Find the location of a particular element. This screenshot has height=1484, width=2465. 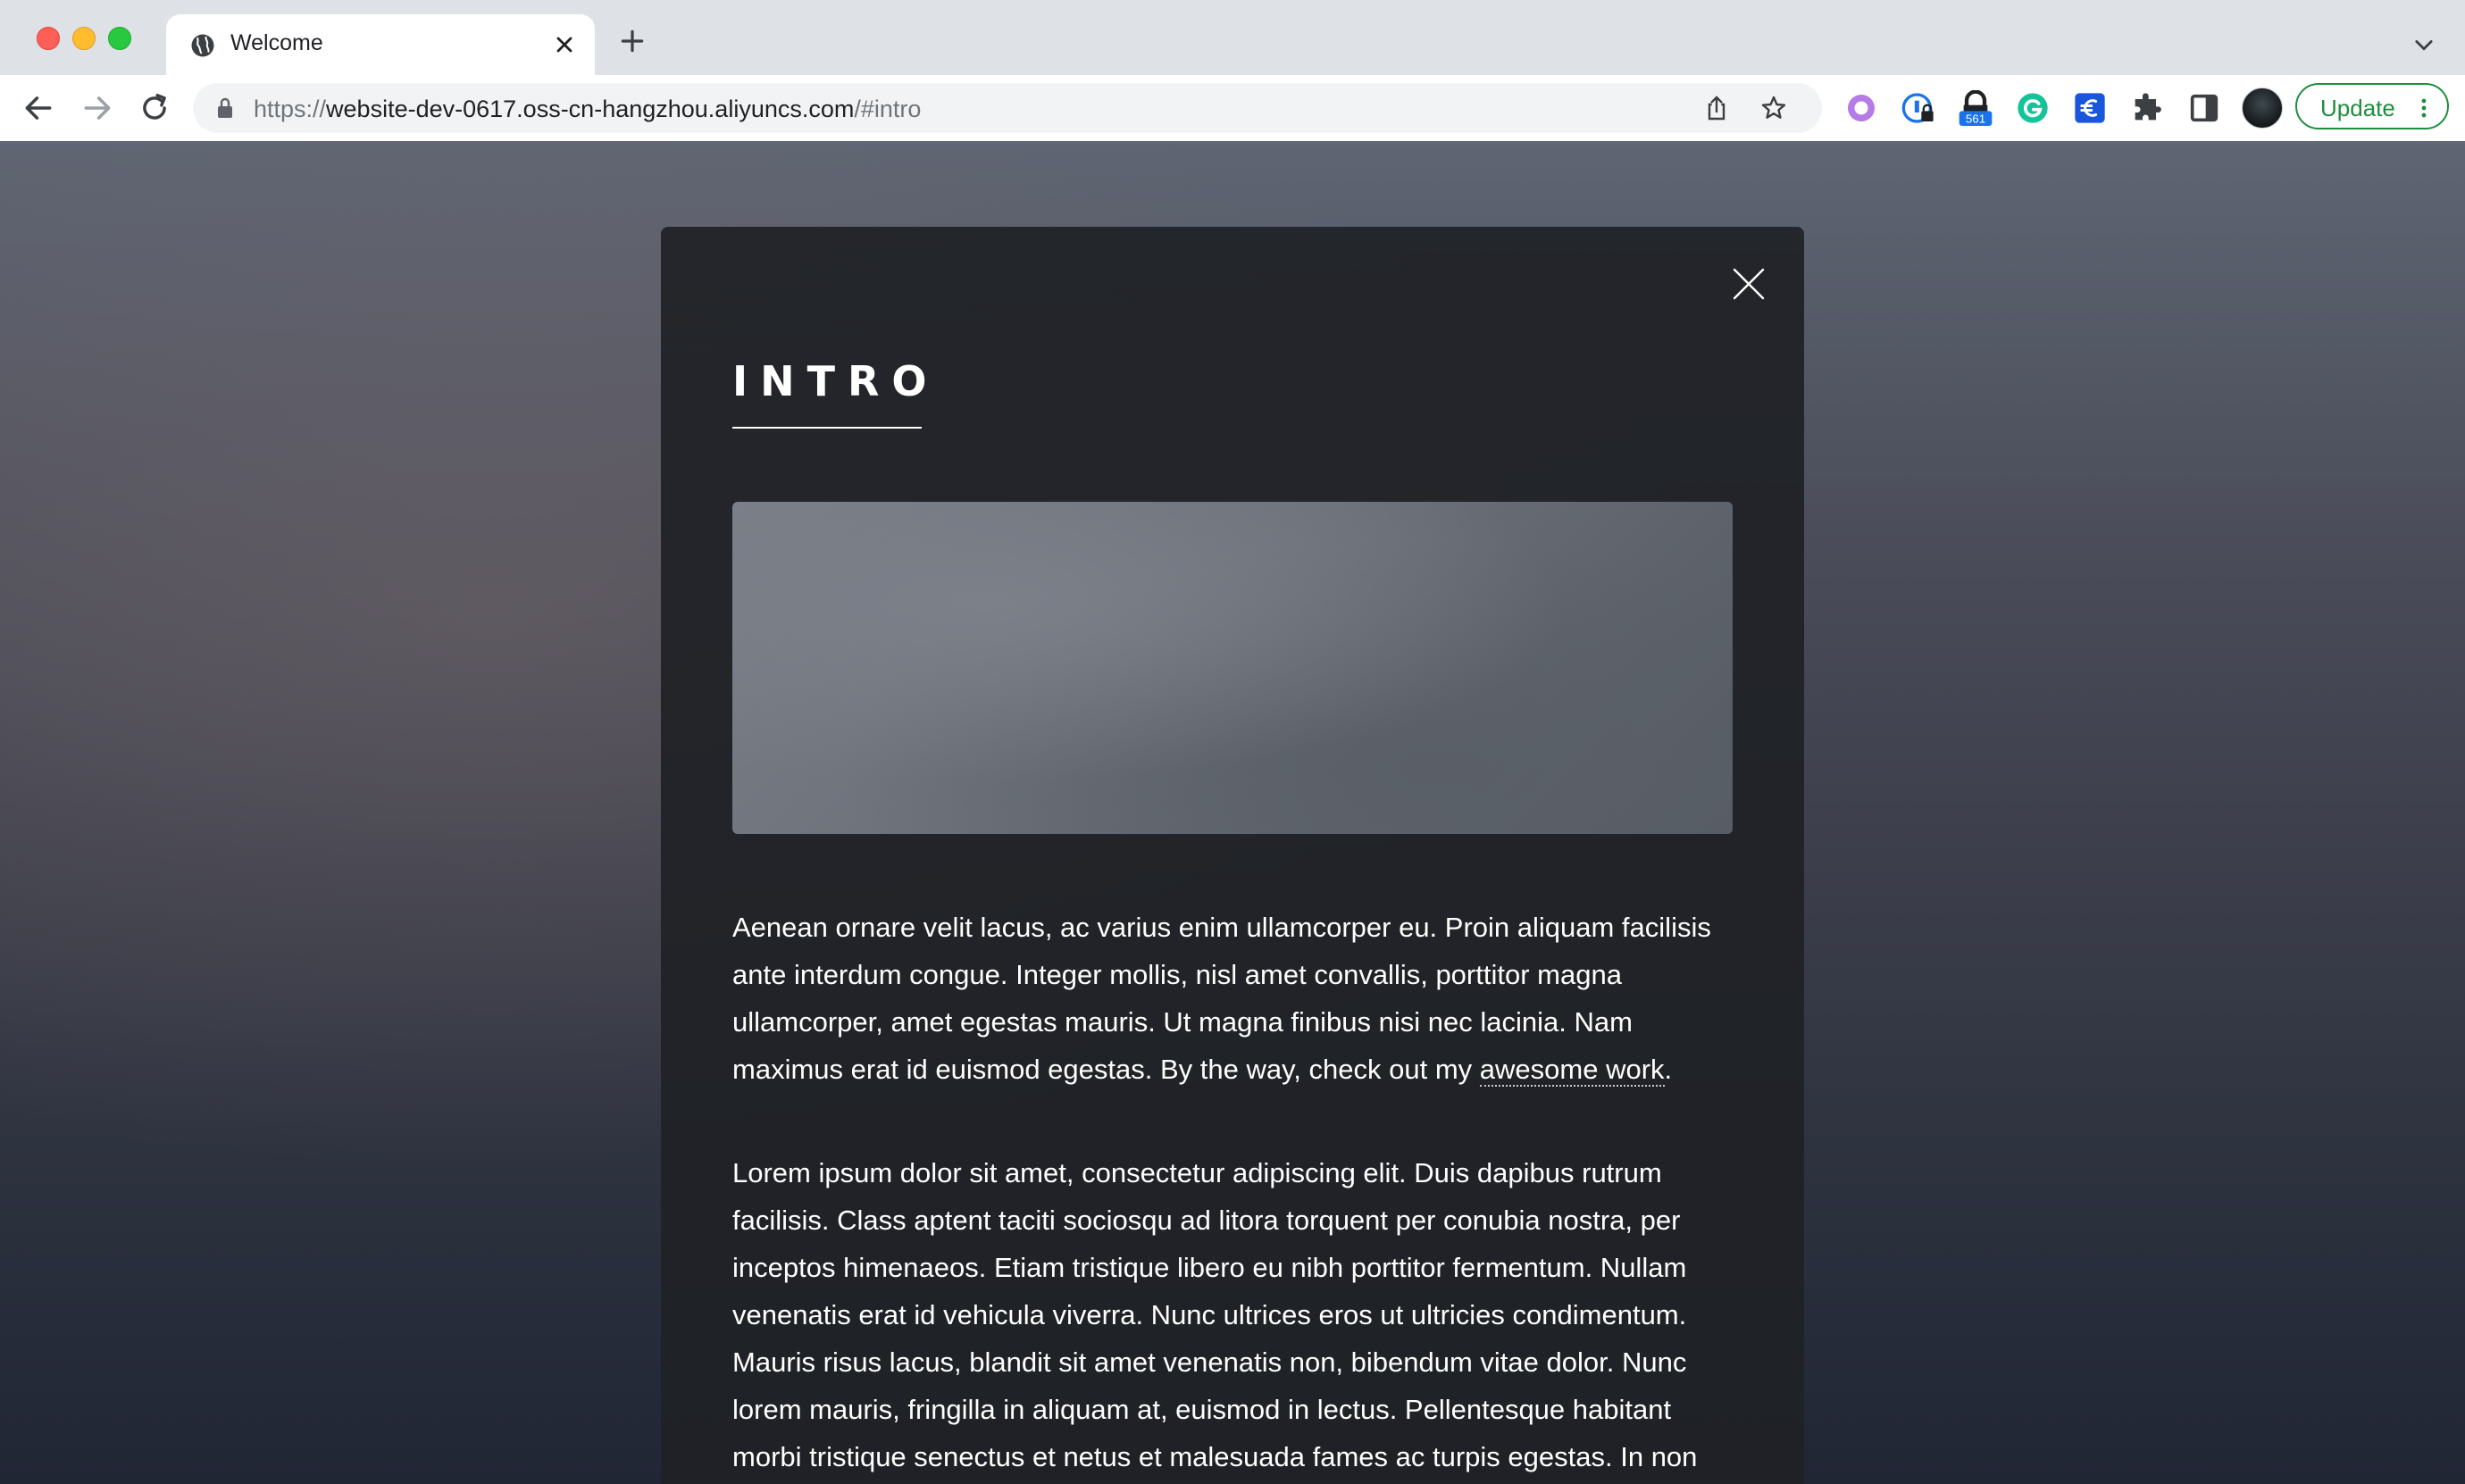

hero-image is located at coordinates (1233, 668).